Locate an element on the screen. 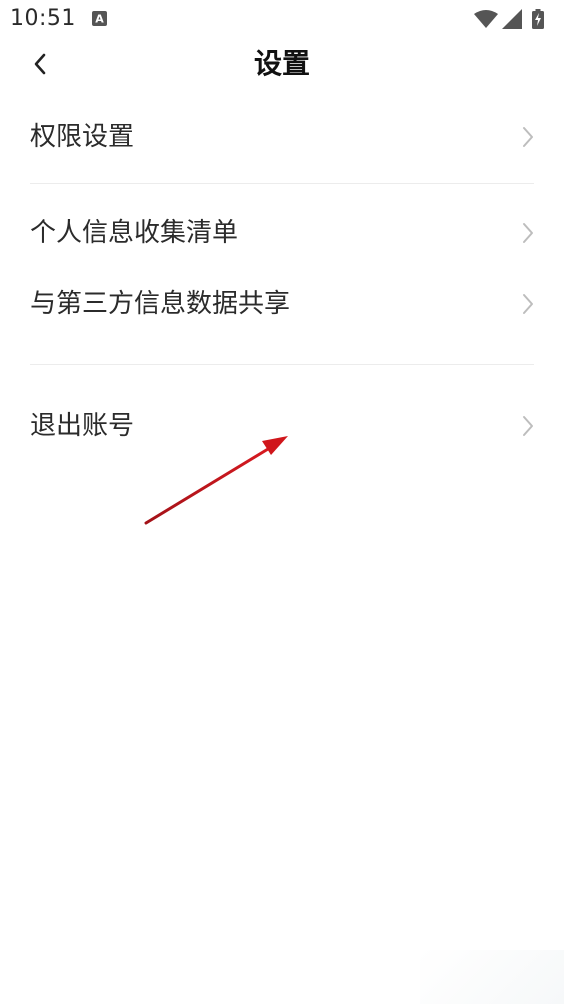 The height and width of the screenshot is (1004, 564). header: 设置 is located at coordinates (282, 64).